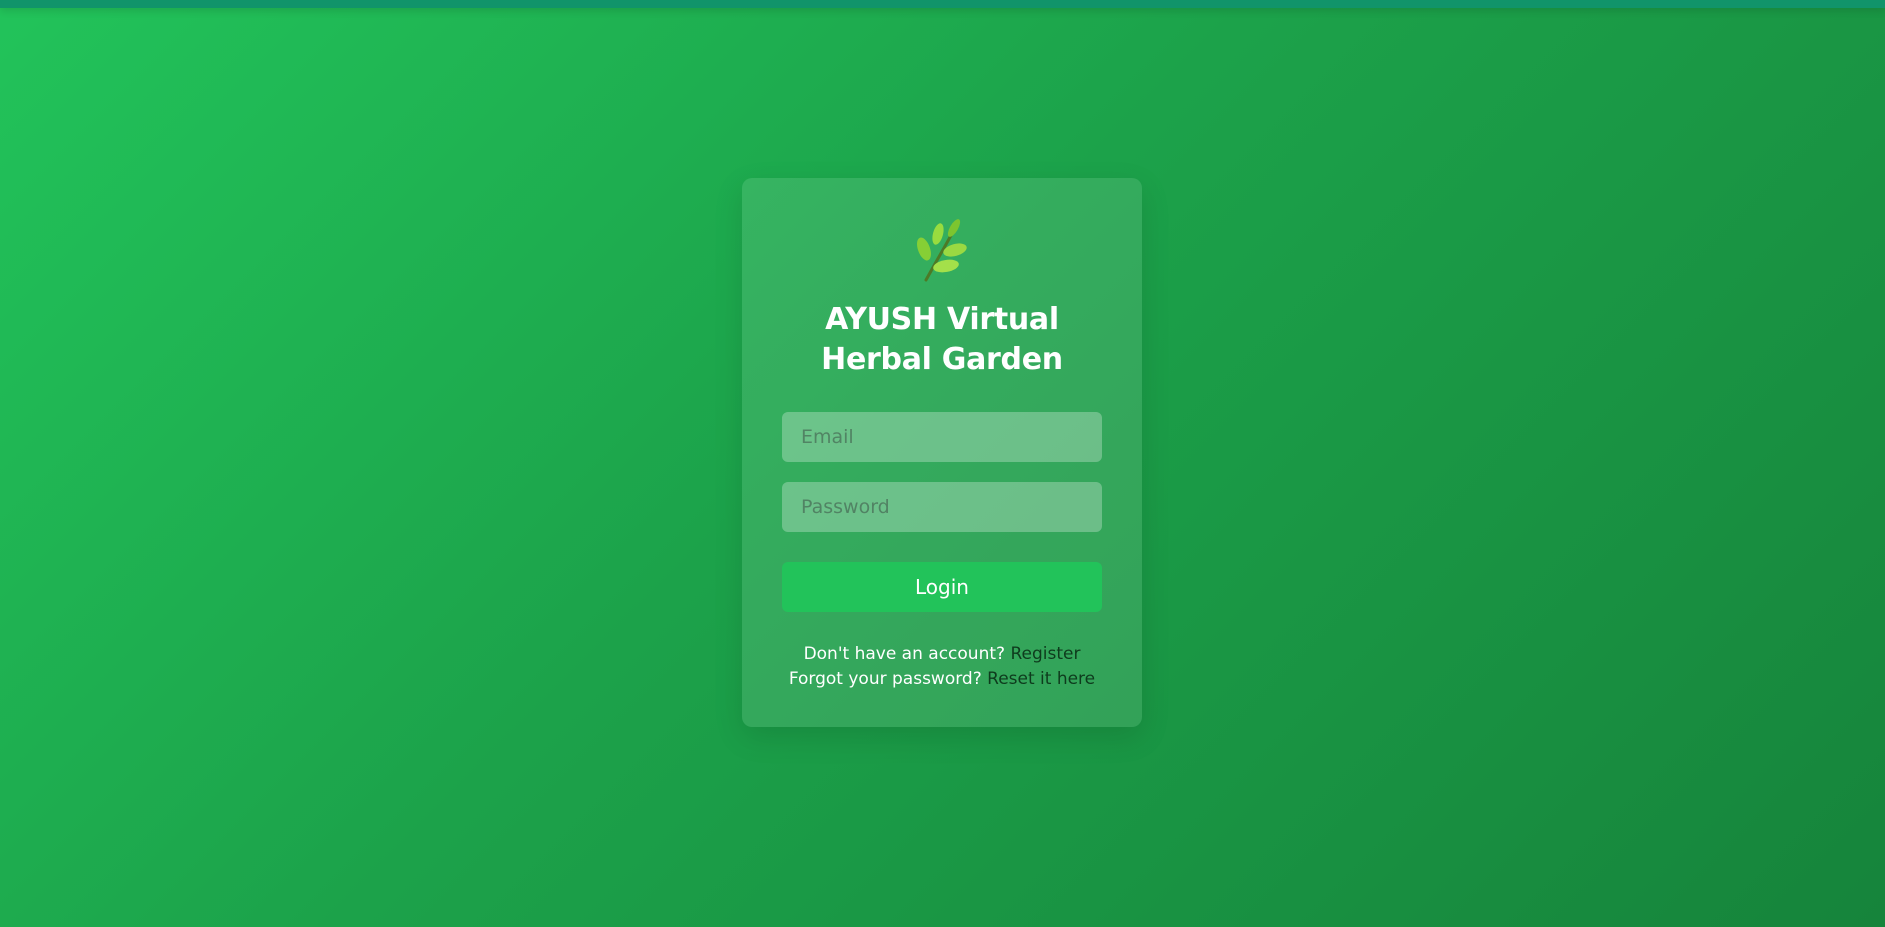  What do you see at coordinates (942, 587) in the screenshot?
I see `login-button: Login` at bounding box center [942, 587].